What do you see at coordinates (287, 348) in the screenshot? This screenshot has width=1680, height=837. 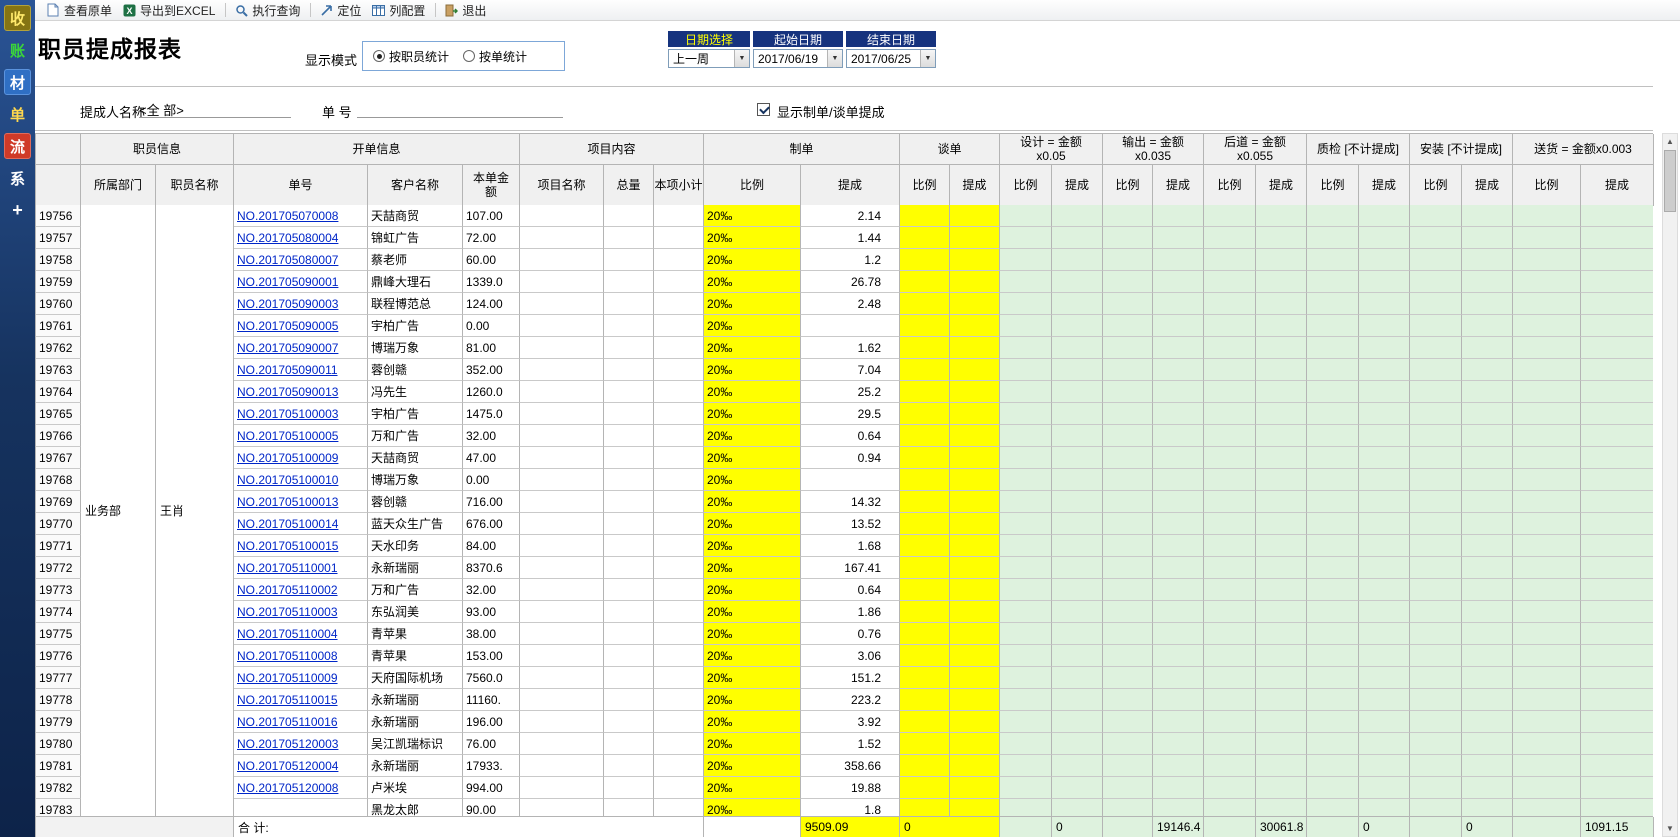 I see `order-number-link: NO.201705090007` at bounding box center [287, 348].